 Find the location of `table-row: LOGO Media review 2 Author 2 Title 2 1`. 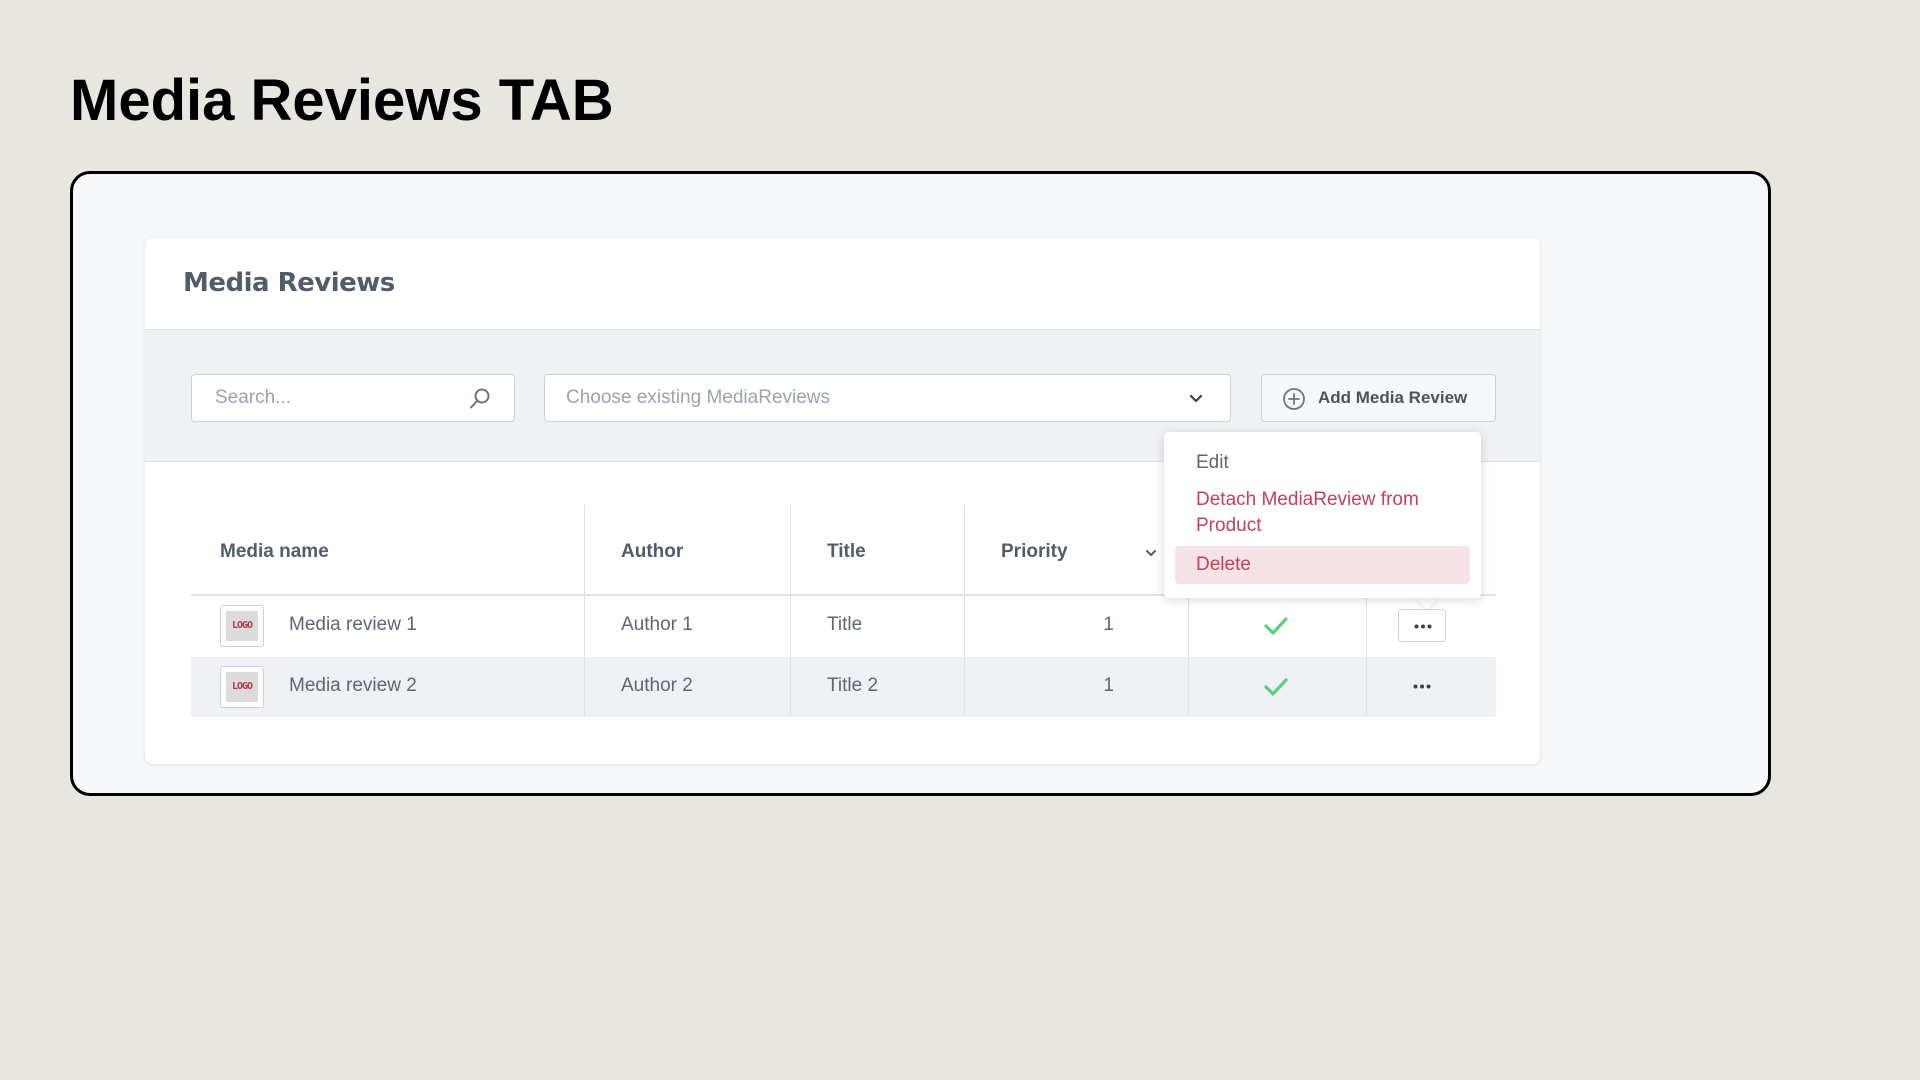

table-row: LOGO Media review 2 Author 2 Title 2 1 is located at coordinates (843, 687).